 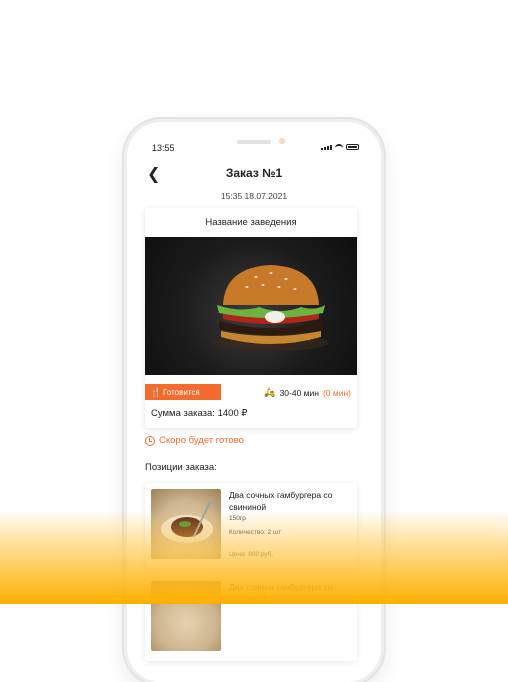 I want to click on list-item: Два сочных гамбургера со свининой, so click(x=251, y=618).